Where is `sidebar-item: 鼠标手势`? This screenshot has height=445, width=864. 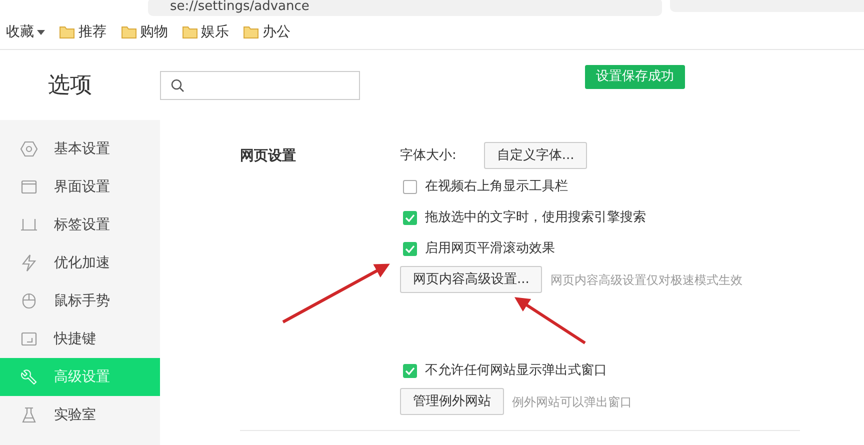
sidebar-item: 鼠标手势 is located at coordinates (80, 301).